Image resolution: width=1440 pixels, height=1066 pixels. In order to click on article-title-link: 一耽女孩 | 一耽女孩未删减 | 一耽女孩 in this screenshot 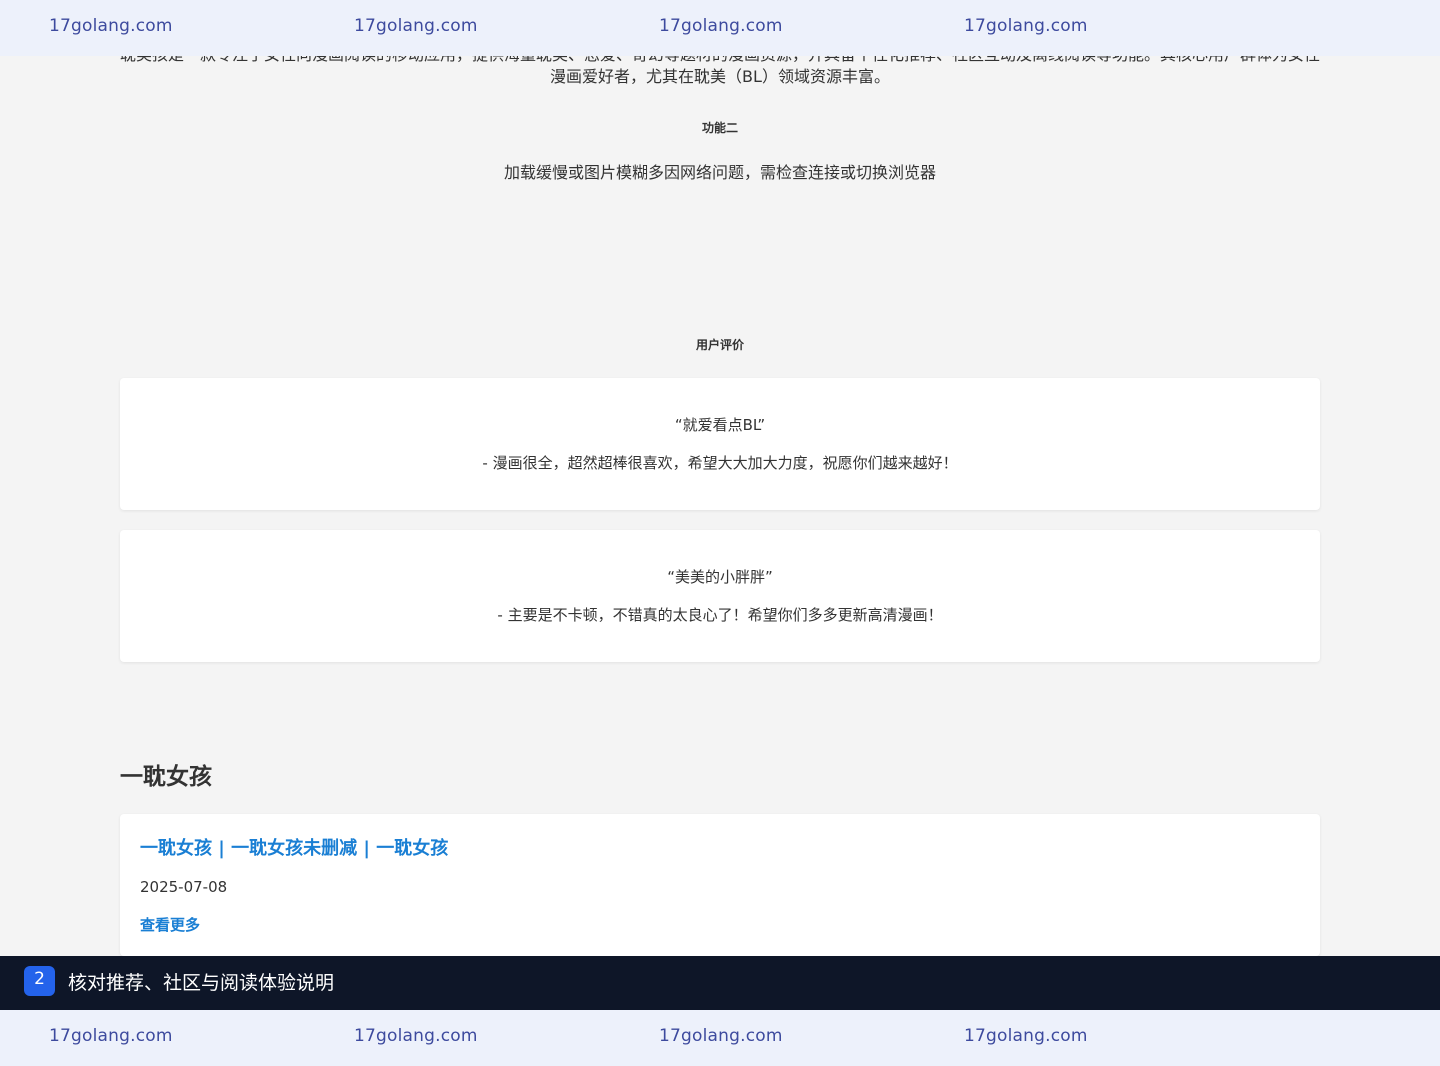, I will do `click(294, 847)`.